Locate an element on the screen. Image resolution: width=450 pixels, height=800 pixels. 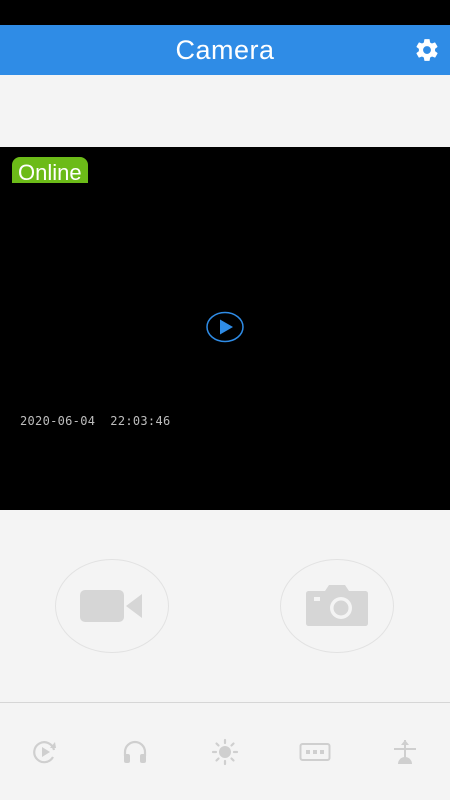
headphones-icon is located at coordinates (135, 751).